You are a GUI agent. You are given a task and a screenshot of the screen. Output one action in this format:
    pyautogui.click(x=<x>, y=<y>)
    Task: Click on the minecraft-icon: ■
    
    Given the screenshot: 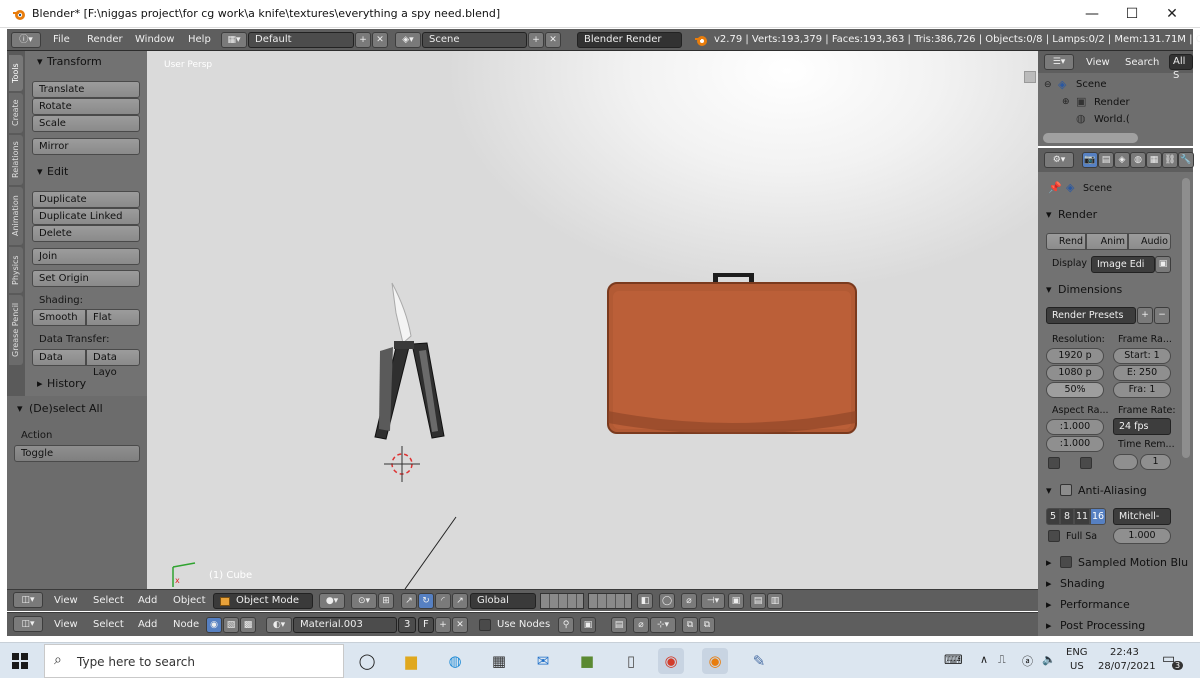 What is the action you would take?
    pyautogui.click(x=587, y=661)
    